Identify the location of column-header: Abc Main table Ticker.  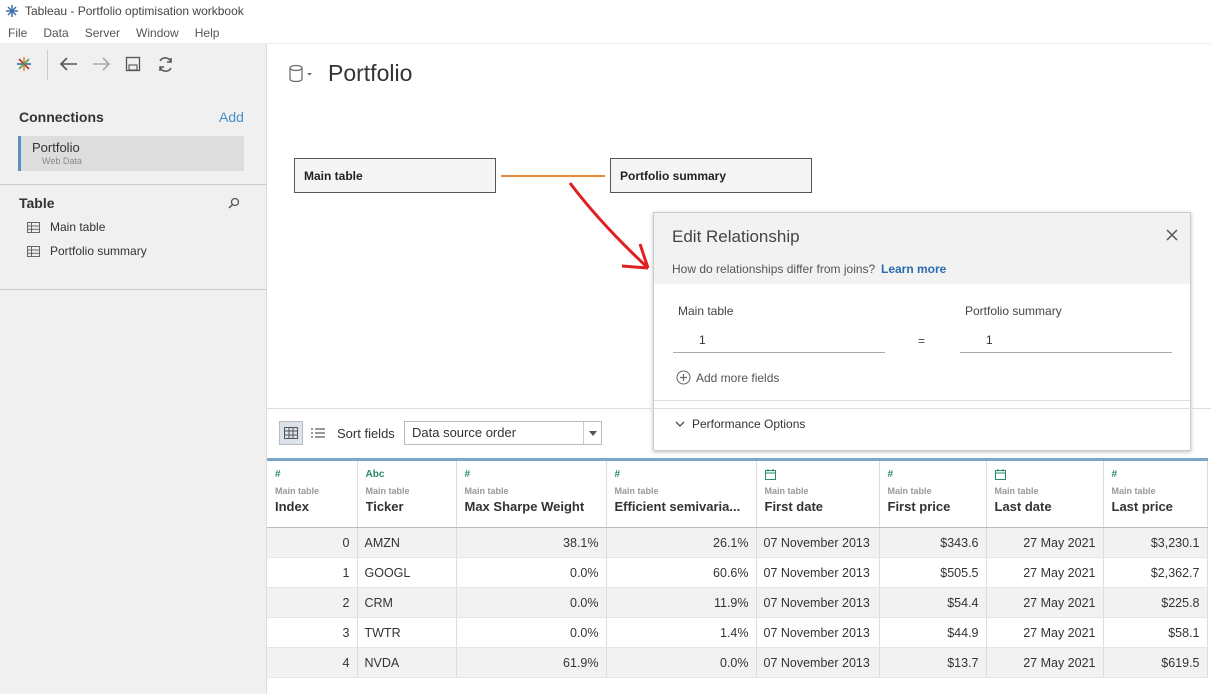
(407, 493).